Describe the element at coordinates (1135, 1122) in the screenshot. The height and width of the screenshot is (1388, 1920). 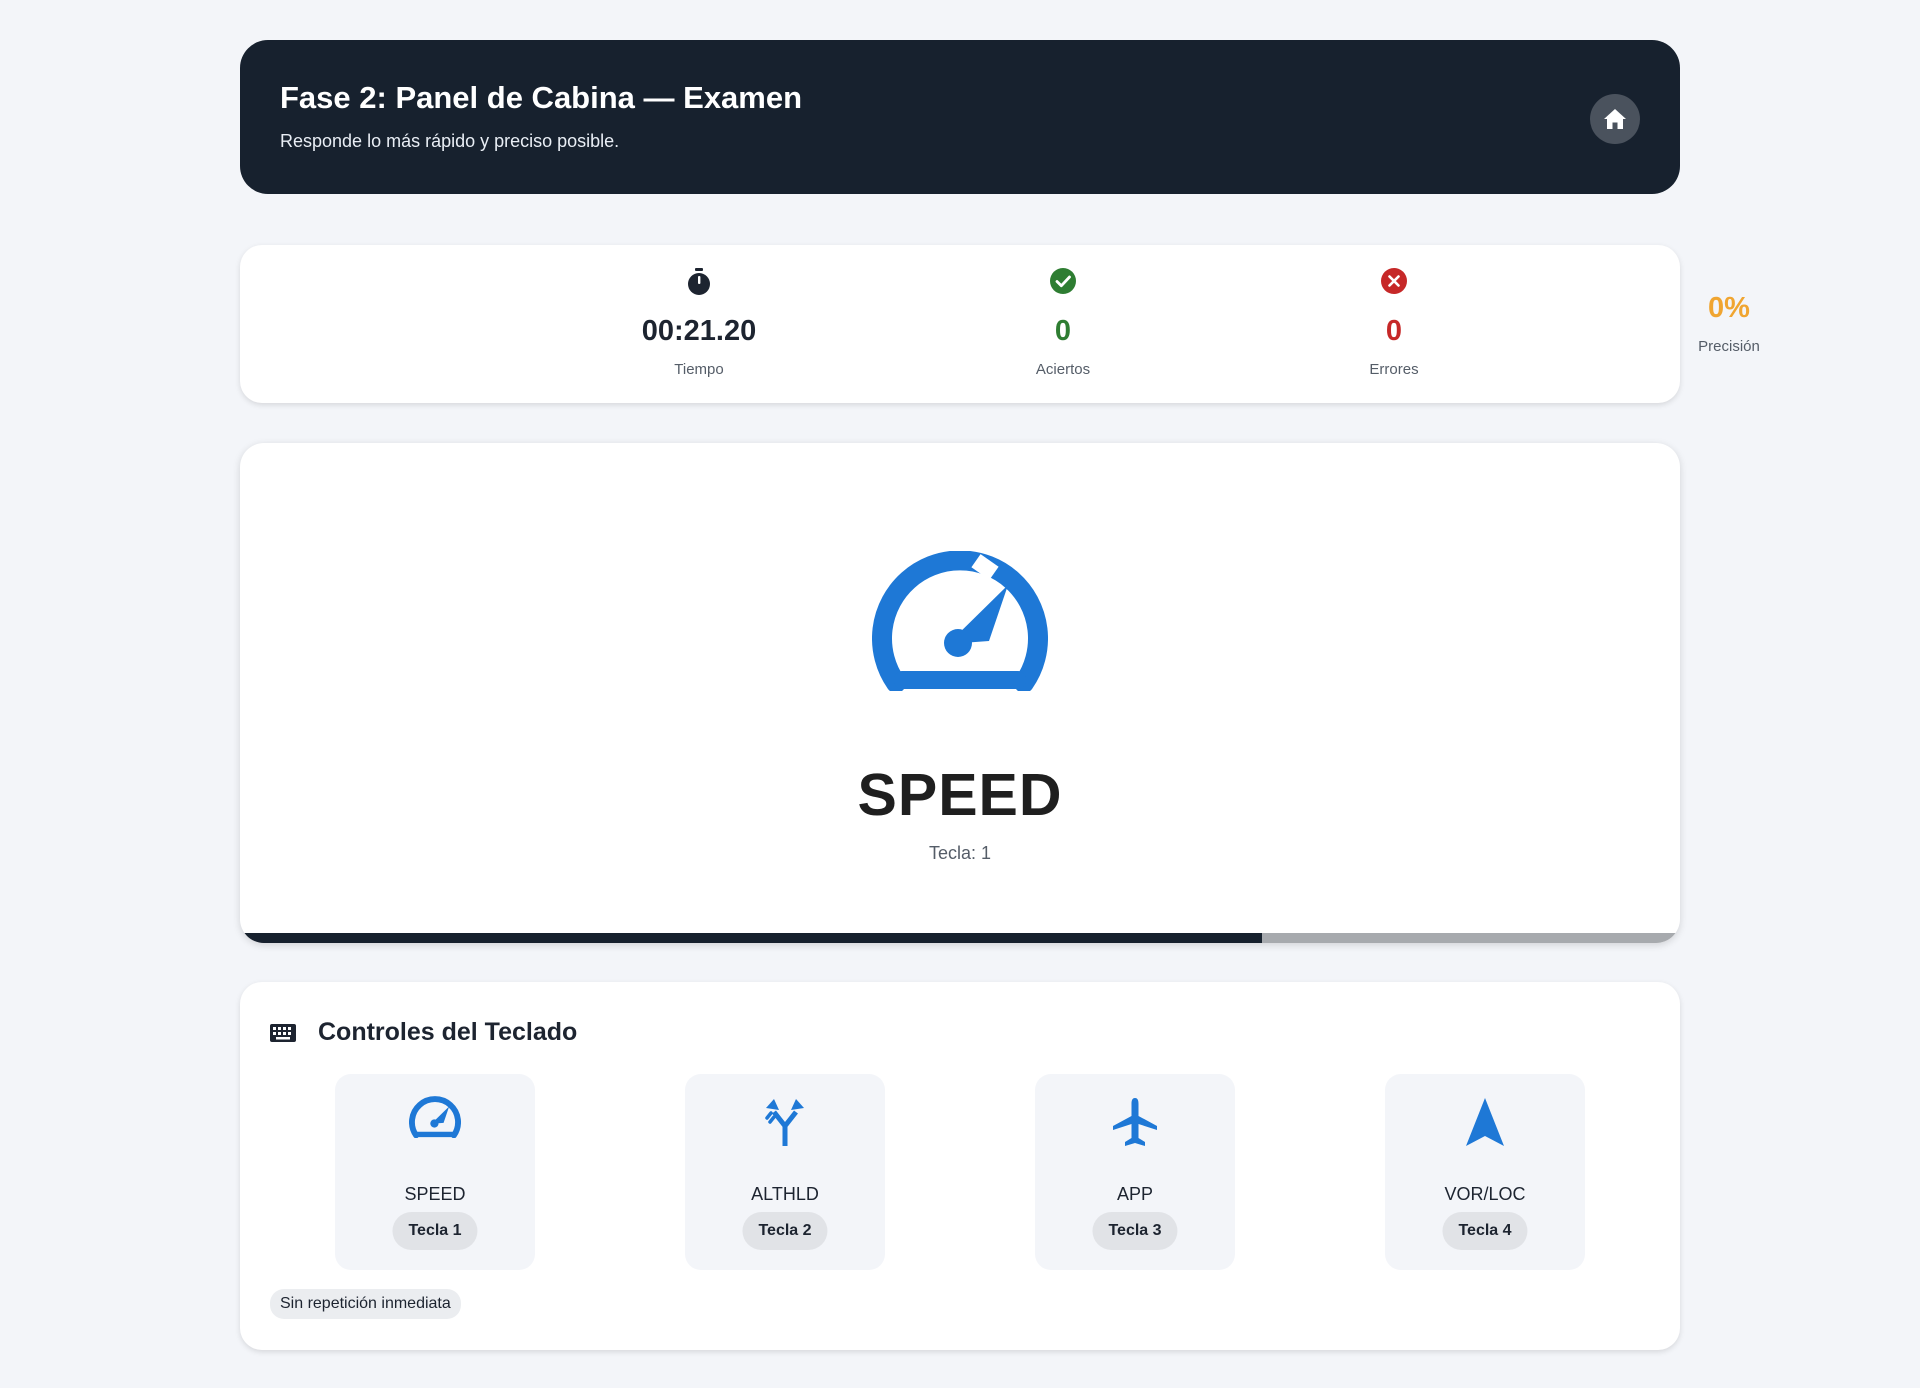
I see `airplane-icon` at that location.